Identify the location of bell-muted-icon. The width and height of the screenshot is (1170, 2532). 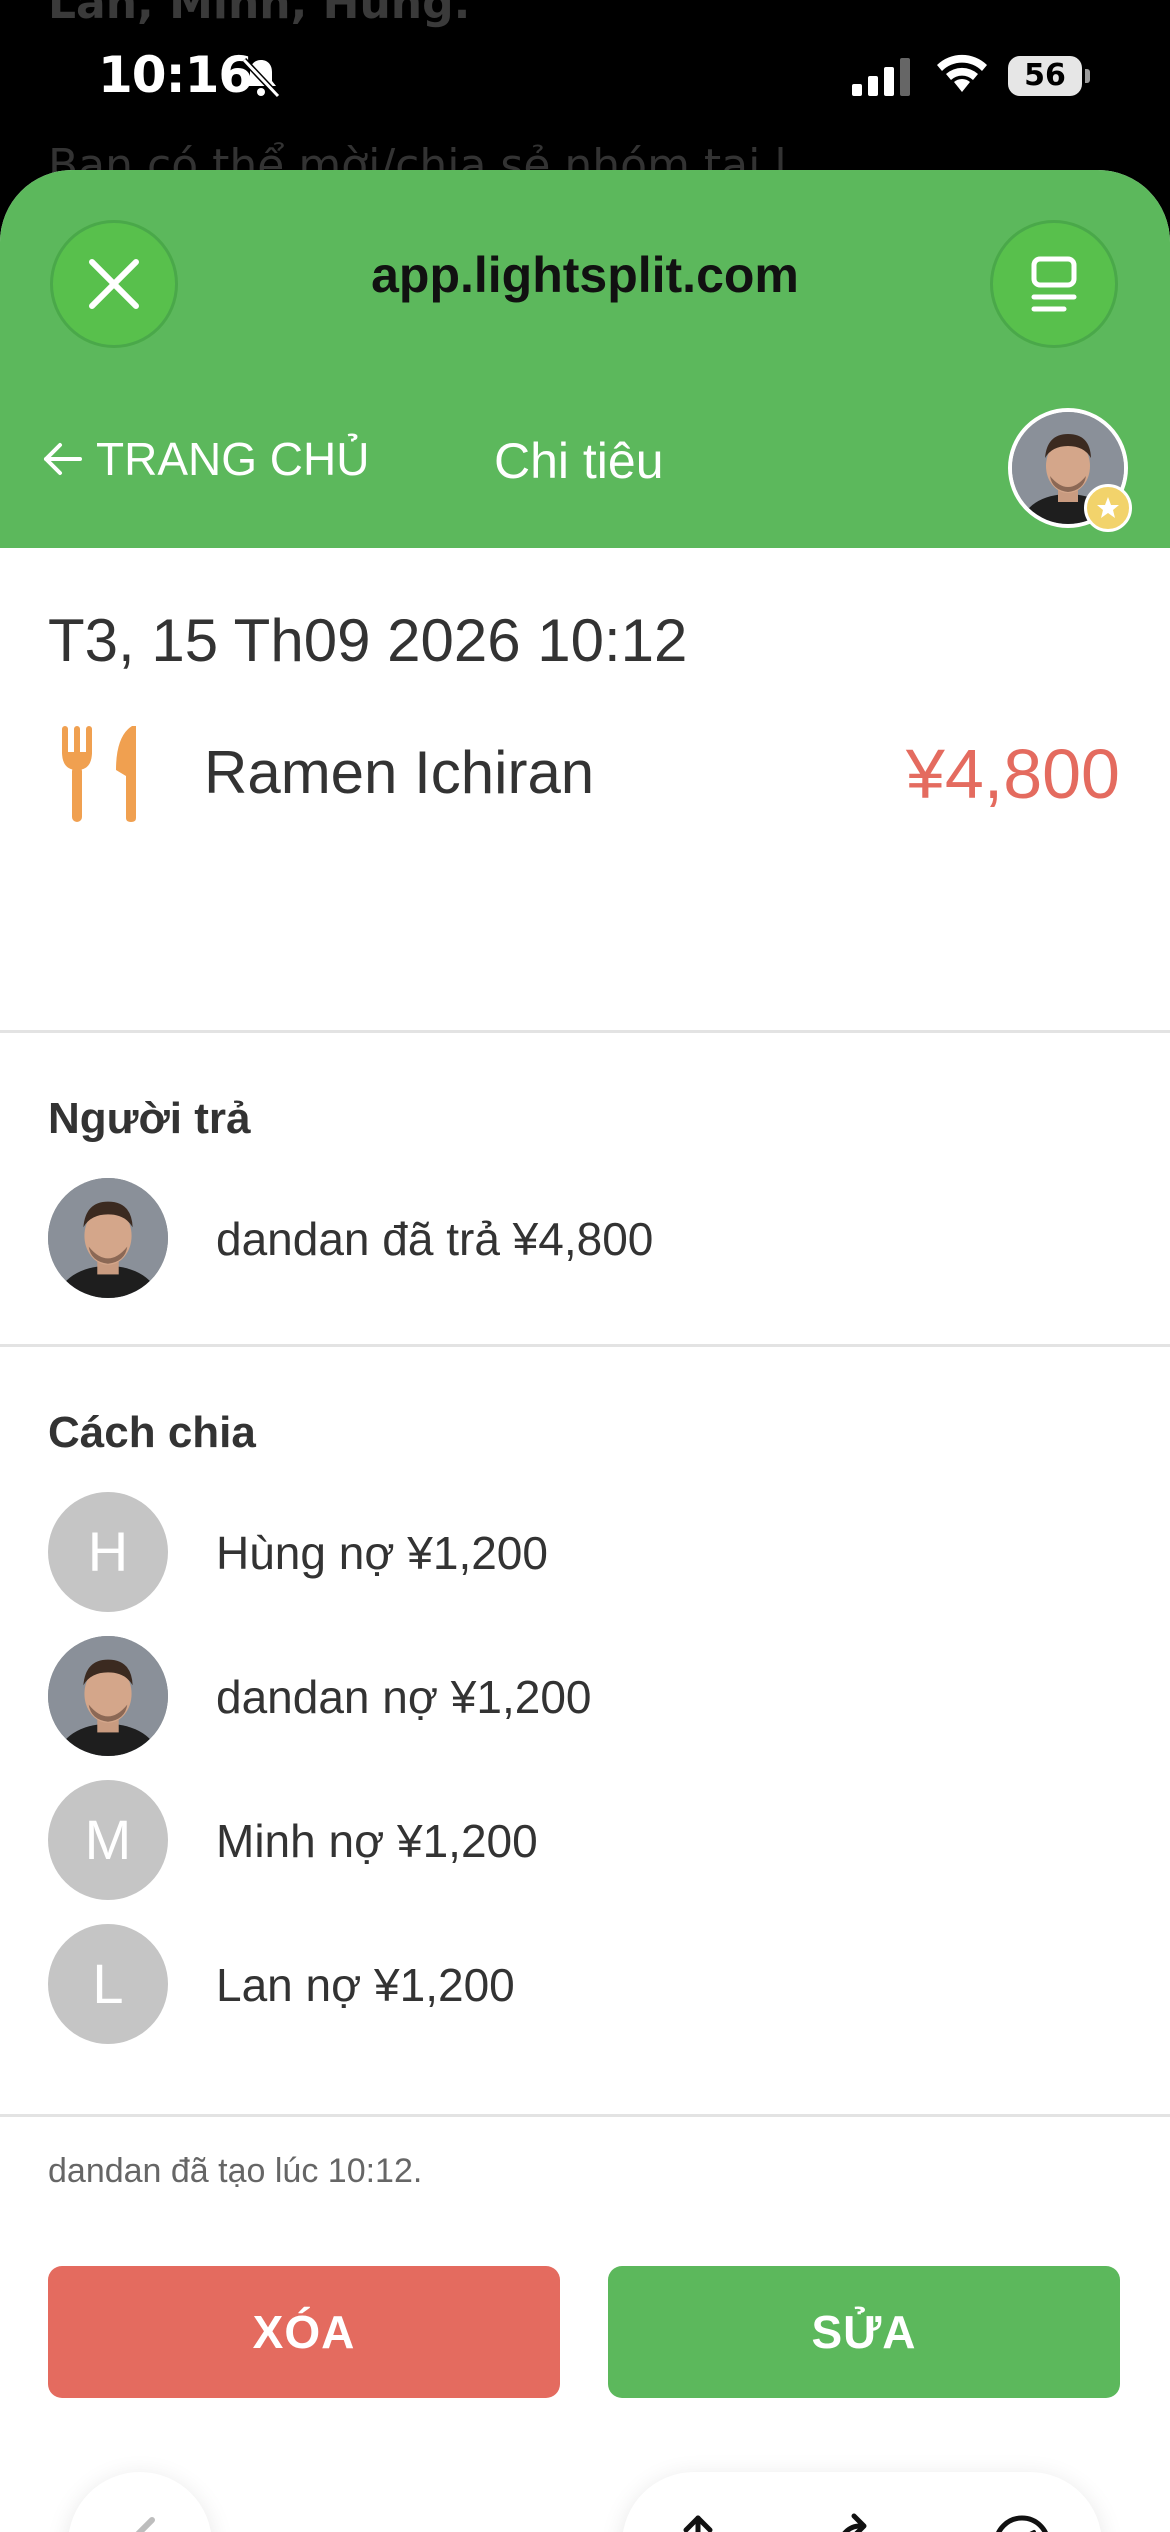
(261, 78).